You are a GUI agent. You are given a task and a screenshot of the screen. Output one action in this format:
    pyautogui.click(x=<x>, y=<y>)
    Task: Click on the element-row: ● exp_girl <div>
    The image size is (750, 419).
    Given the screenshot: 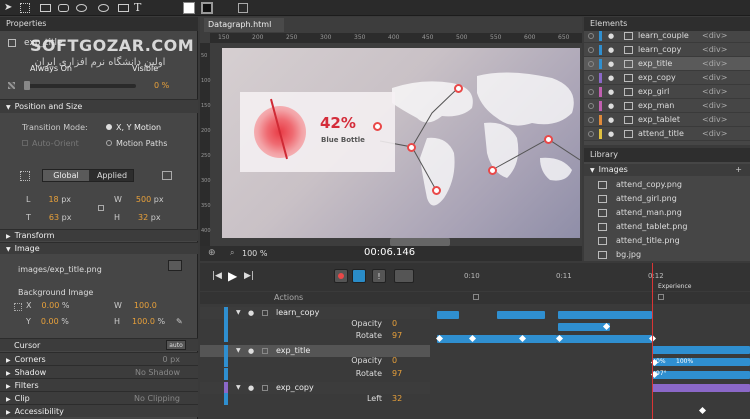 What is the action you would take?
    pyautogui.click(x=667, y=92)
    